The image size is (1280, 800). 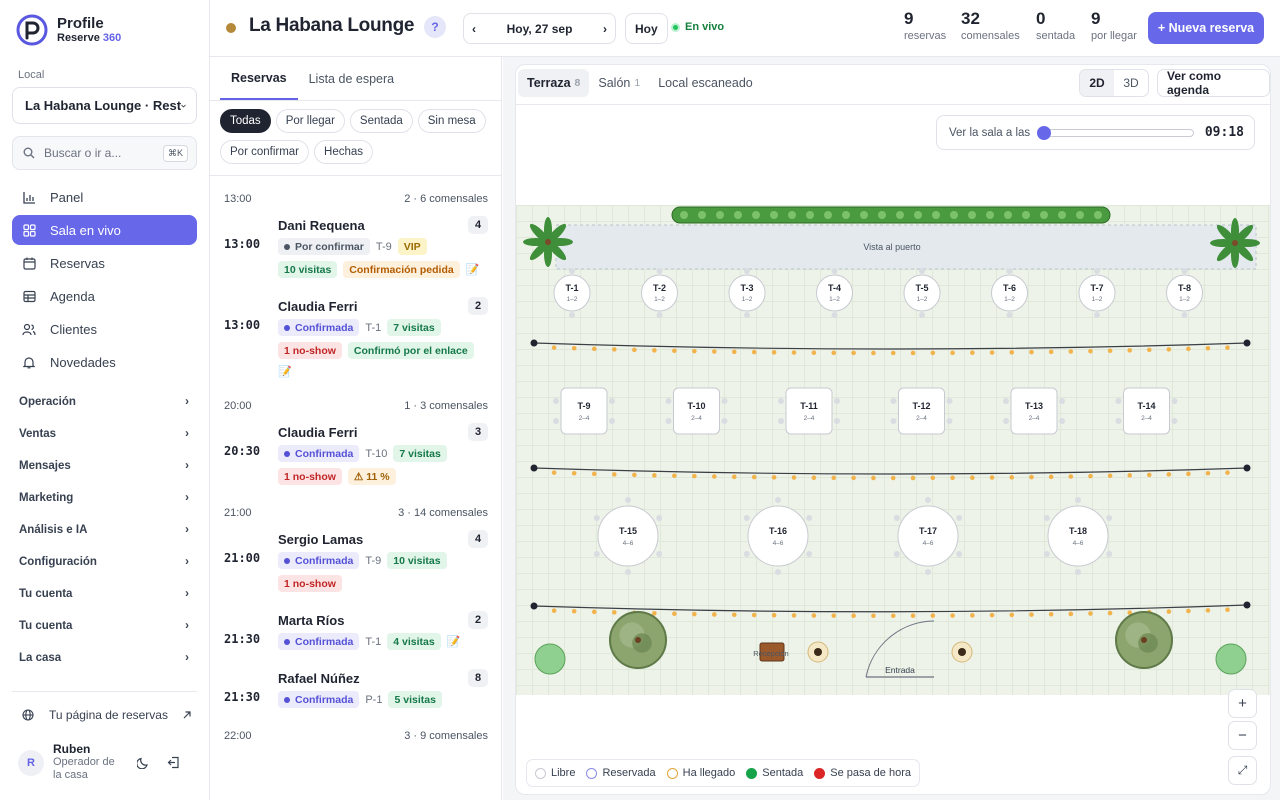 I want to click on nav-item-panel: Panel, so click(x=104, y=197).